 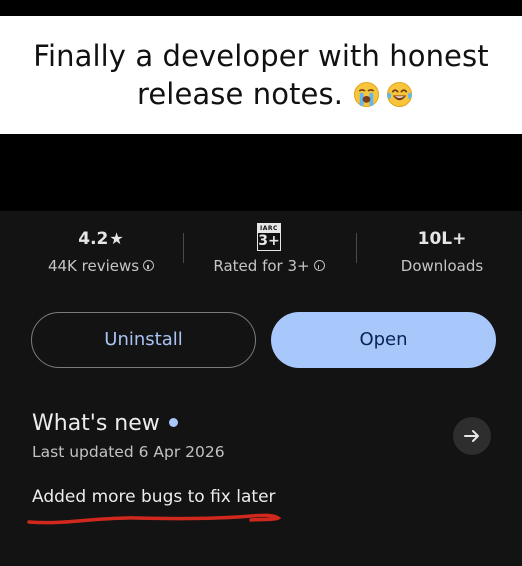 I want to click on red-underline-scribble, so click(x=154, y=519).